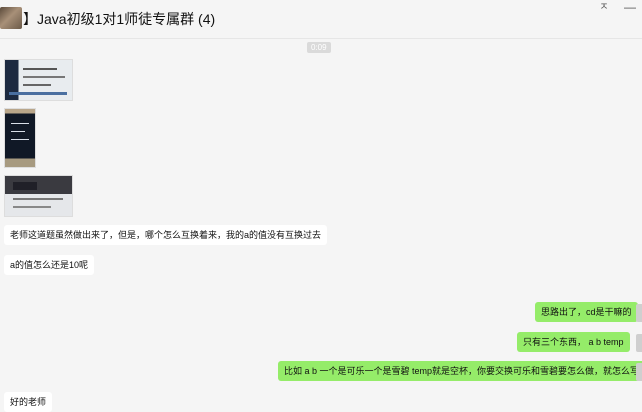 The height and width of the screenshot is (412, 642). What do you see at coordinates (604, 8) in the screenshot?
I see `pin-icon: ㅈ` at bounding box center [604, 8].